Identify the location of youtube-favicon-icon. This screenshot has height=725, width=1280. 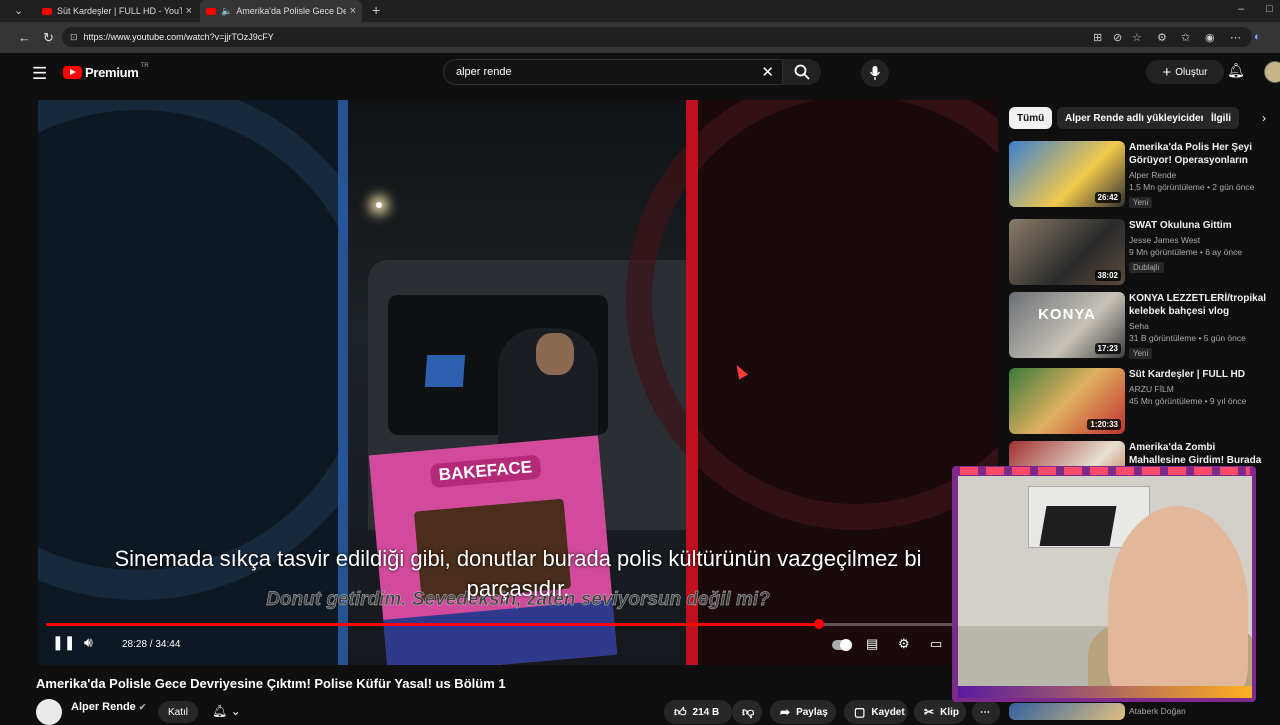
(211, 11).